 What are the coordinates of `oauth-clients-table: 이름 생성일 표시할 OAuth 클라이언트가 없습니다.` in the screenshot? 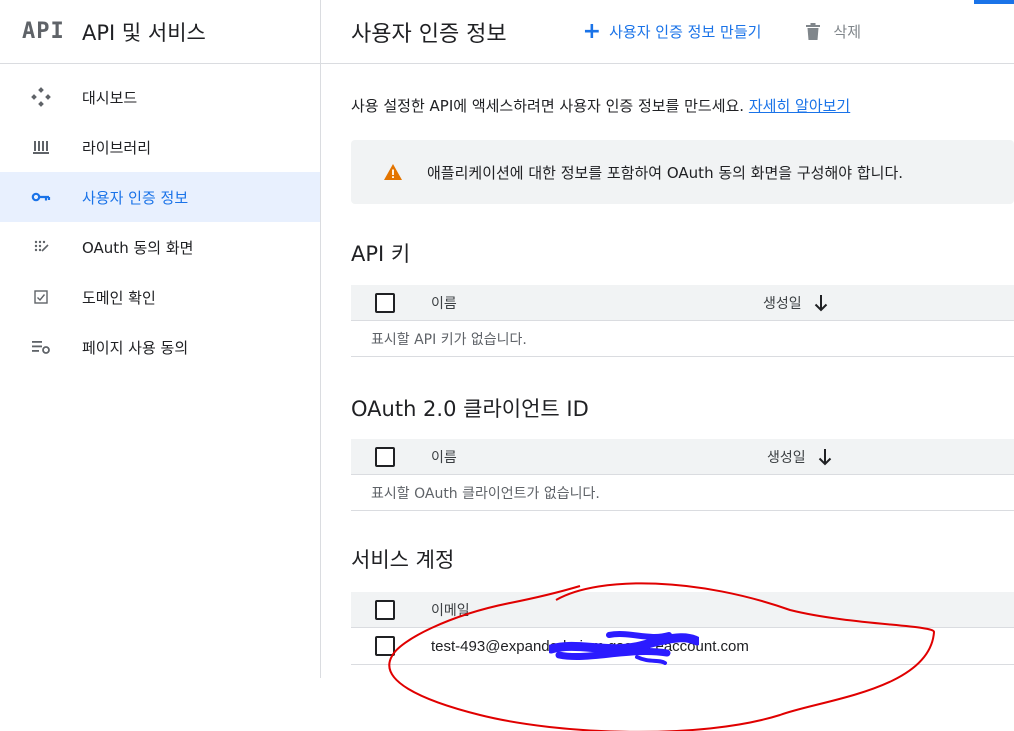 It's located at (682, 475).